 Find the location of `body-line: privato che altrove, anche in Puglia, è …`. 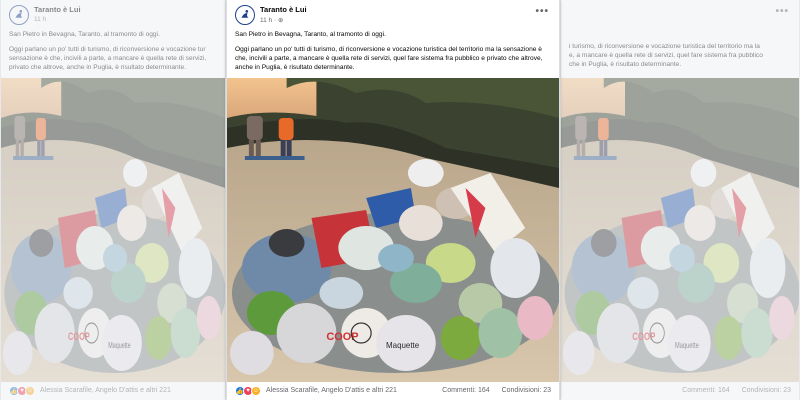

body-line: privato che altrove, anche in Puglia, è … is located at coordinates (98, 67).